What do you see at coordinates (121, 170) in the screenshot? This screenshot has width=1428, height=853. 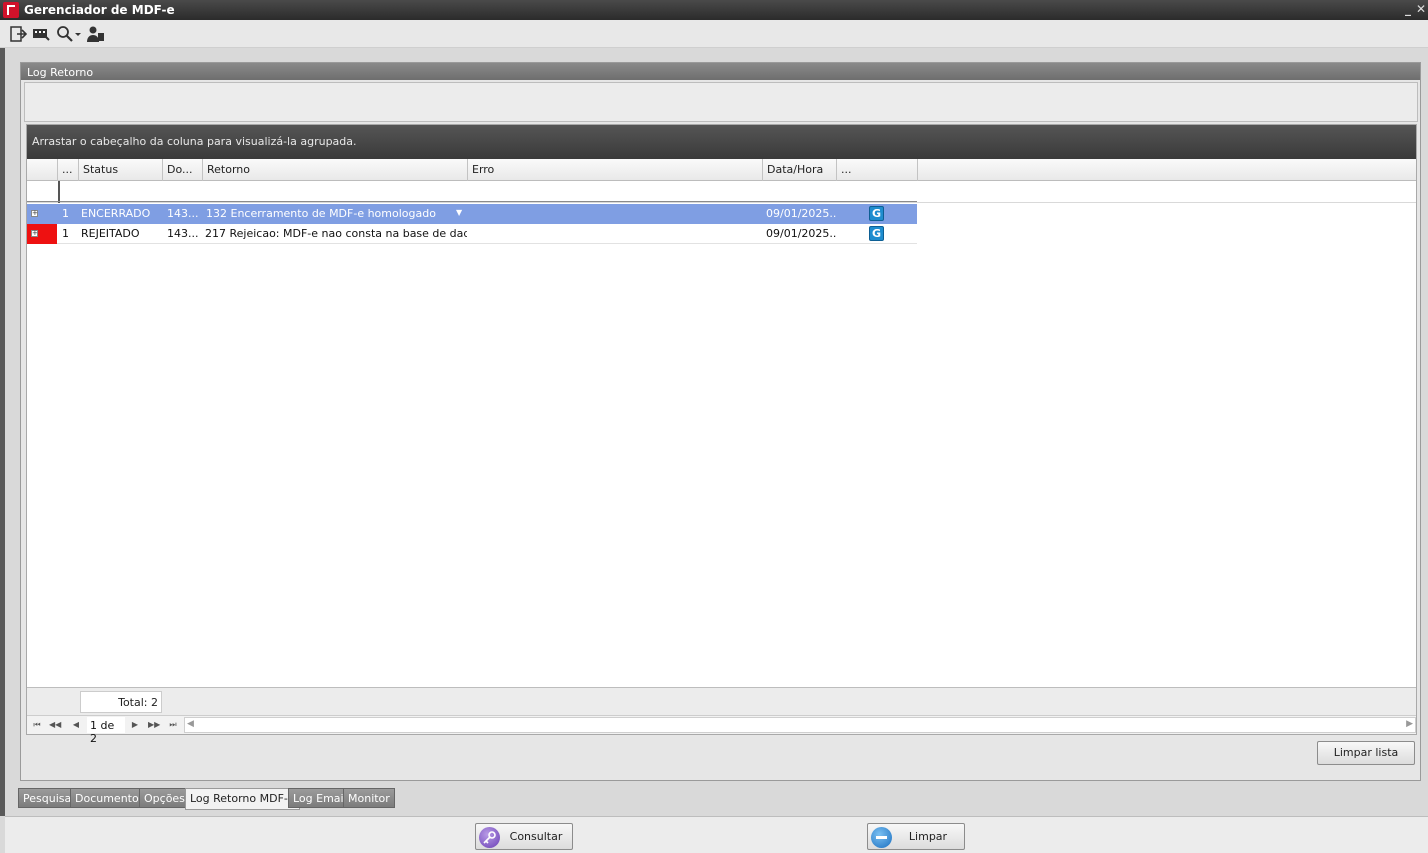 I see `column-header-status: Status` at bounding box center [121, 170].